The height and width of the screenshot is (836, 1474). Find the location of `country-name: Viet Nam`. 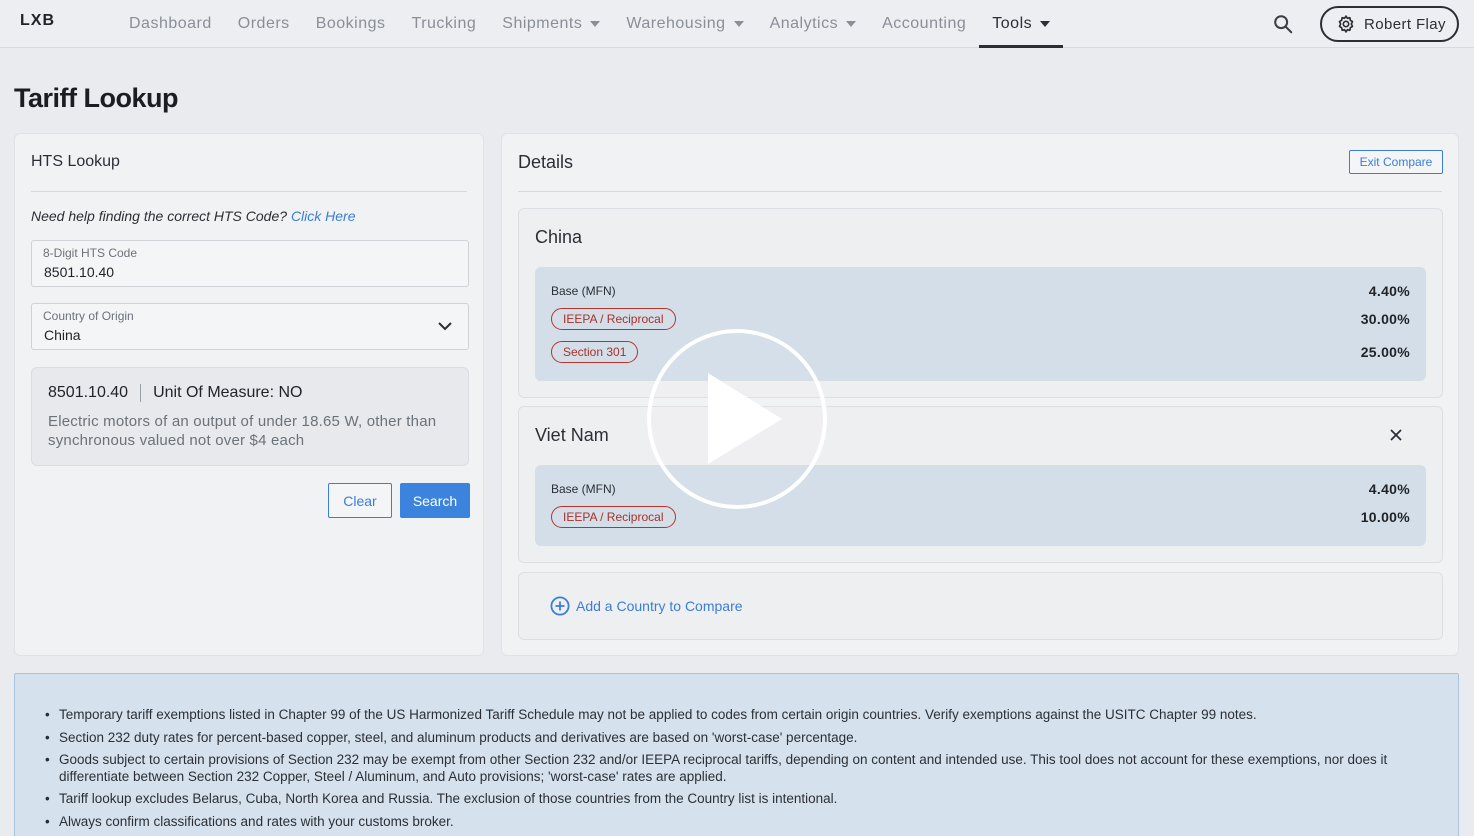

country-name: Viet Nam is located at coordinates (572, 435).